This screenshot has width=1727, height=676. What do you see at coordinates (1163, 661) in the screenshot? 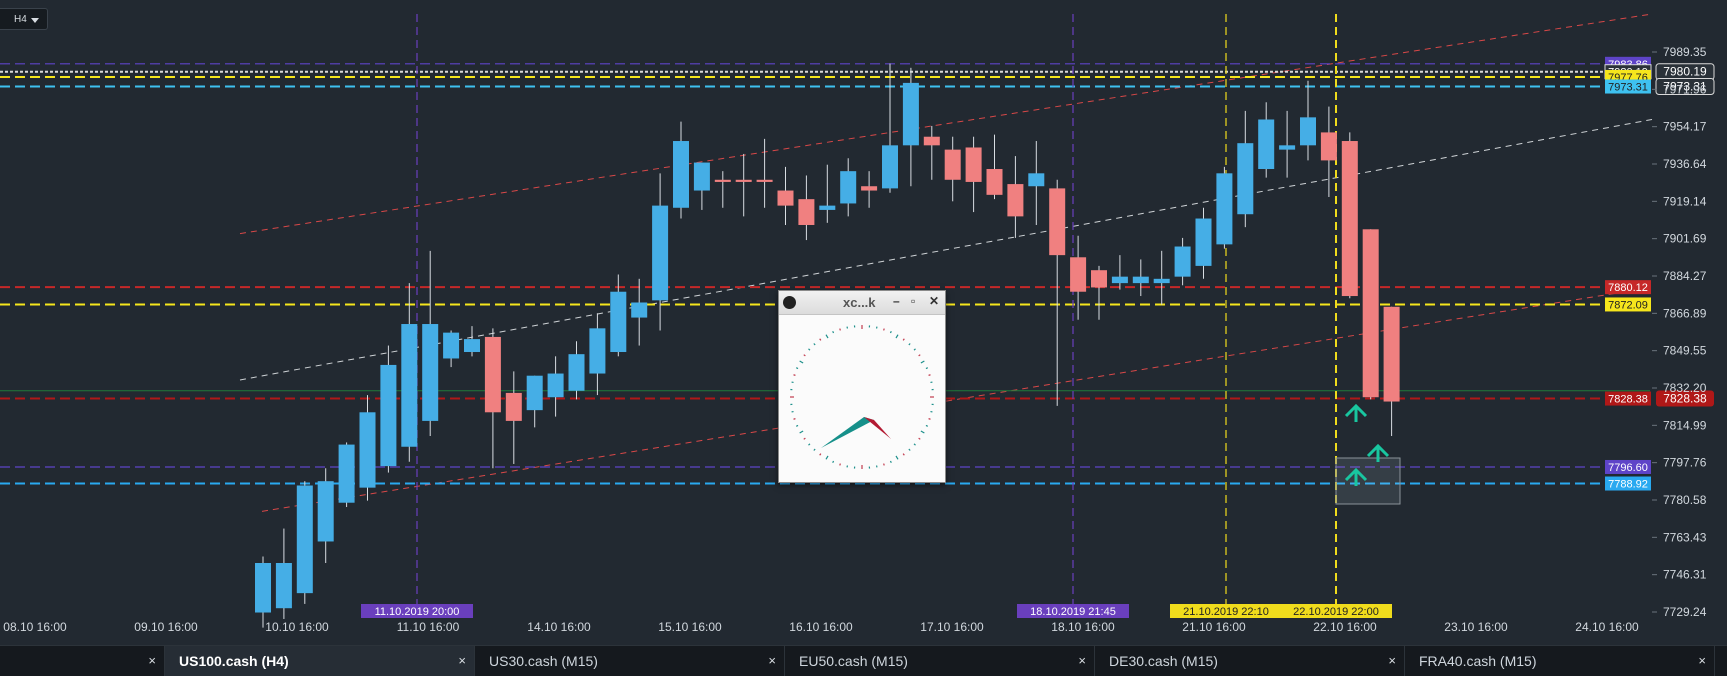
I see `chart-tab-label: DE30.cash (M15)` at bounding box center [1163, 661].